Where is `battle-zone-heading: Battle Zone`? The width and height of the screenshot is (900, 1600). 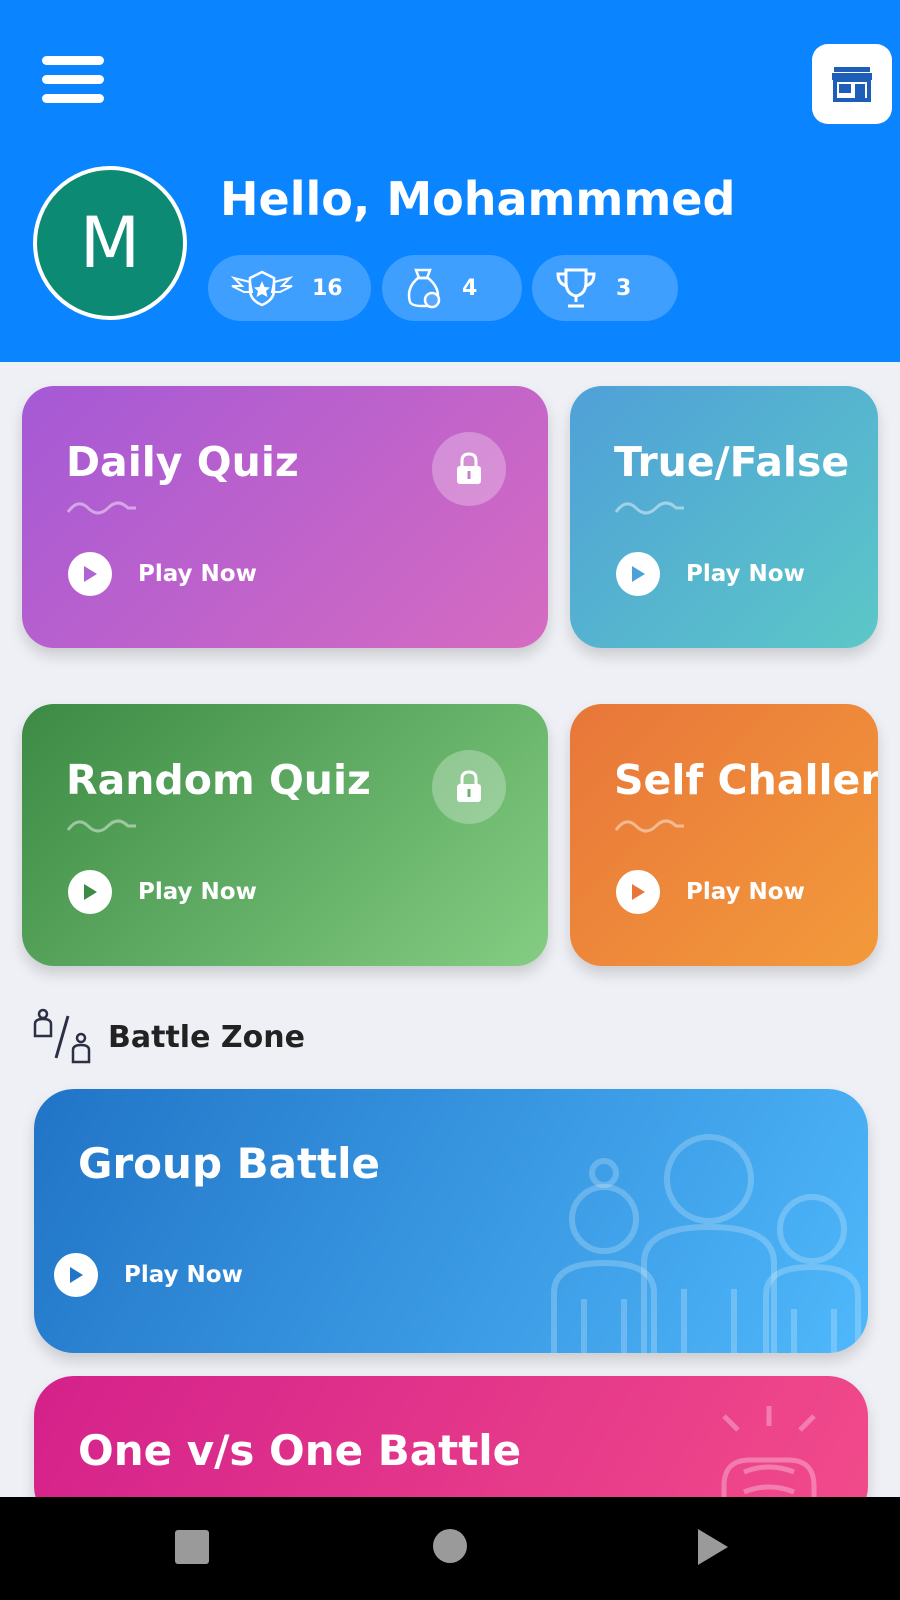
battle-zone-heading: Battle Zone is located at coordinates (168, 1037).